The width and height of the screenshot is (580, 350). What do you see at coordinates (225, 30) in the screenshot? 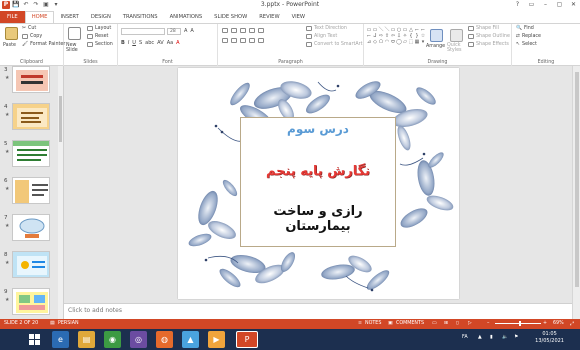
I see `bullets-icon` at bounding box center [225, 30].